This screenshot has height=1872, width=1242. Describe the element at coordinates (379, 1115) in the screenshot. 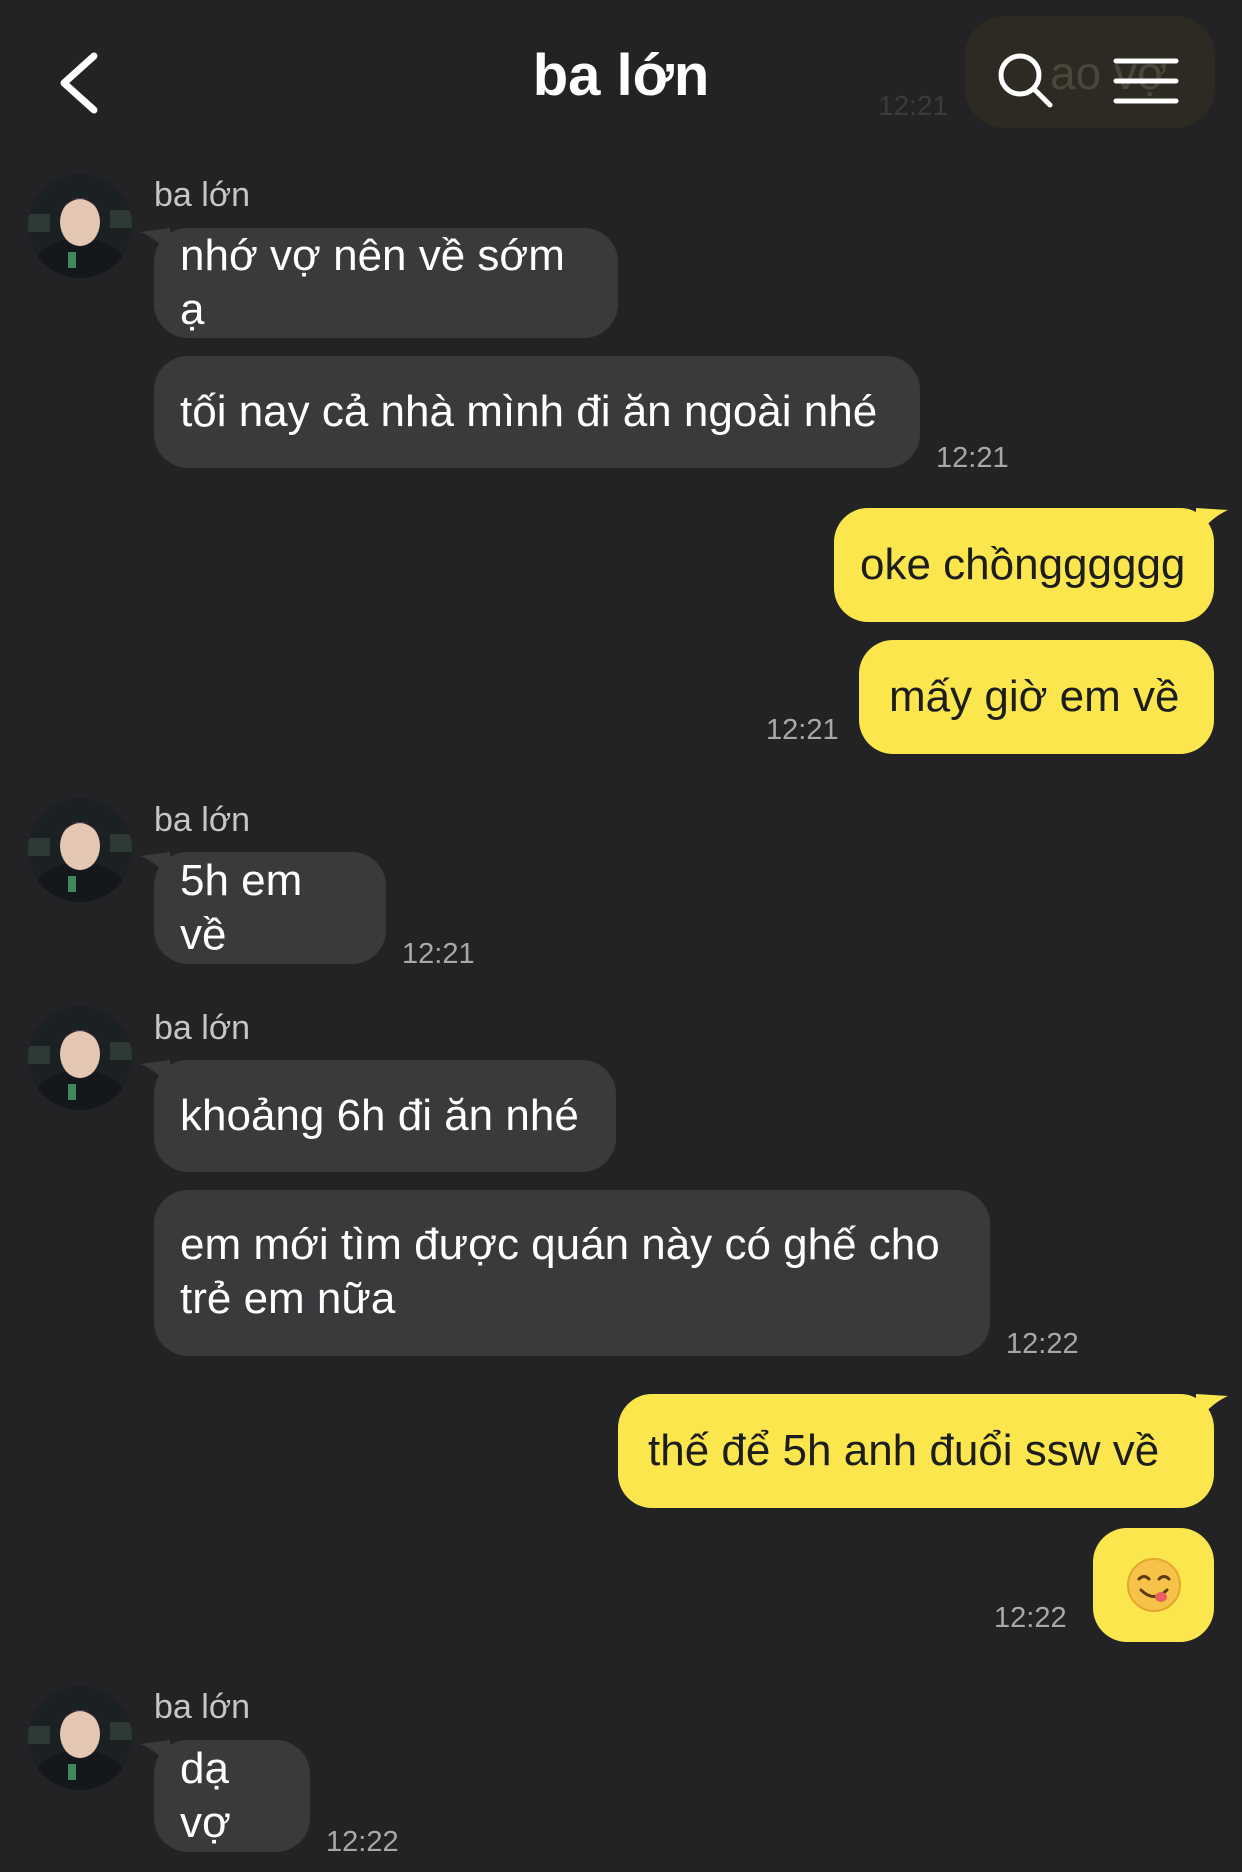

I see `message-text: khoảng 6h đi ăn nhé` at that location.